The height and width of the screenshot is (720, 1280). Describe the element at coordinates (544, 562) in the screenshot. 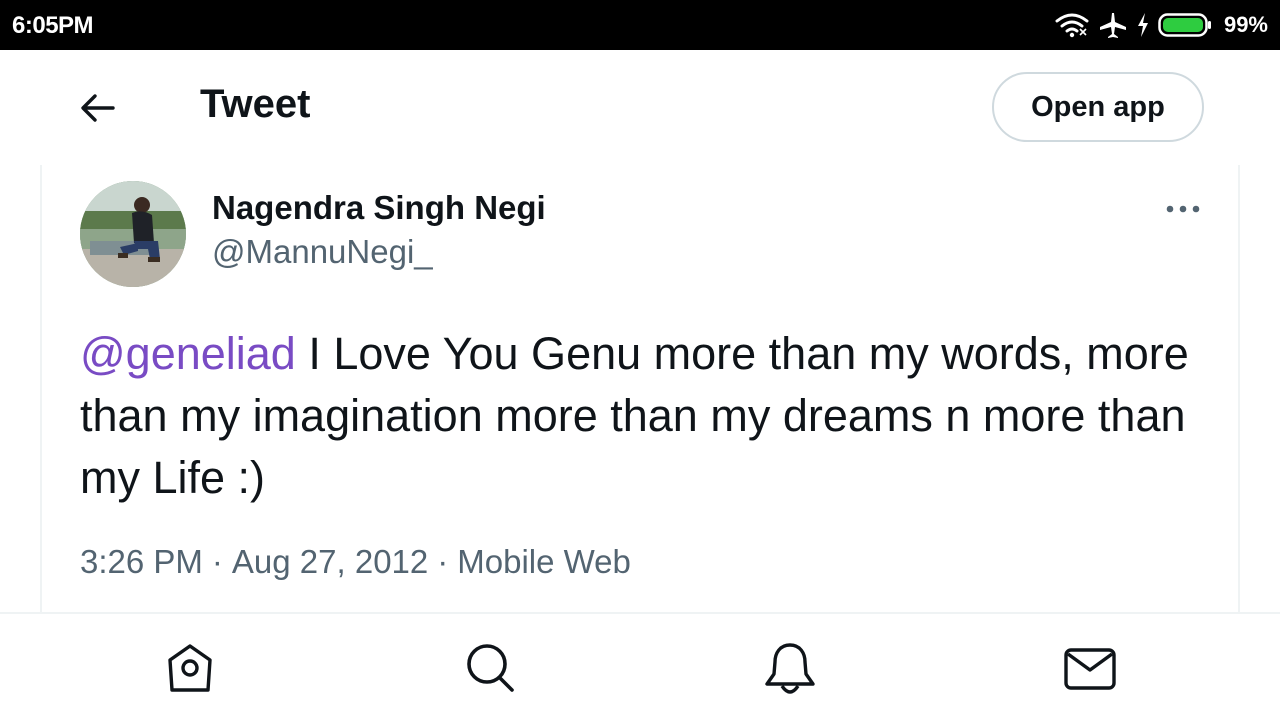

I see `tweet-source: Mobile Web` at that location.